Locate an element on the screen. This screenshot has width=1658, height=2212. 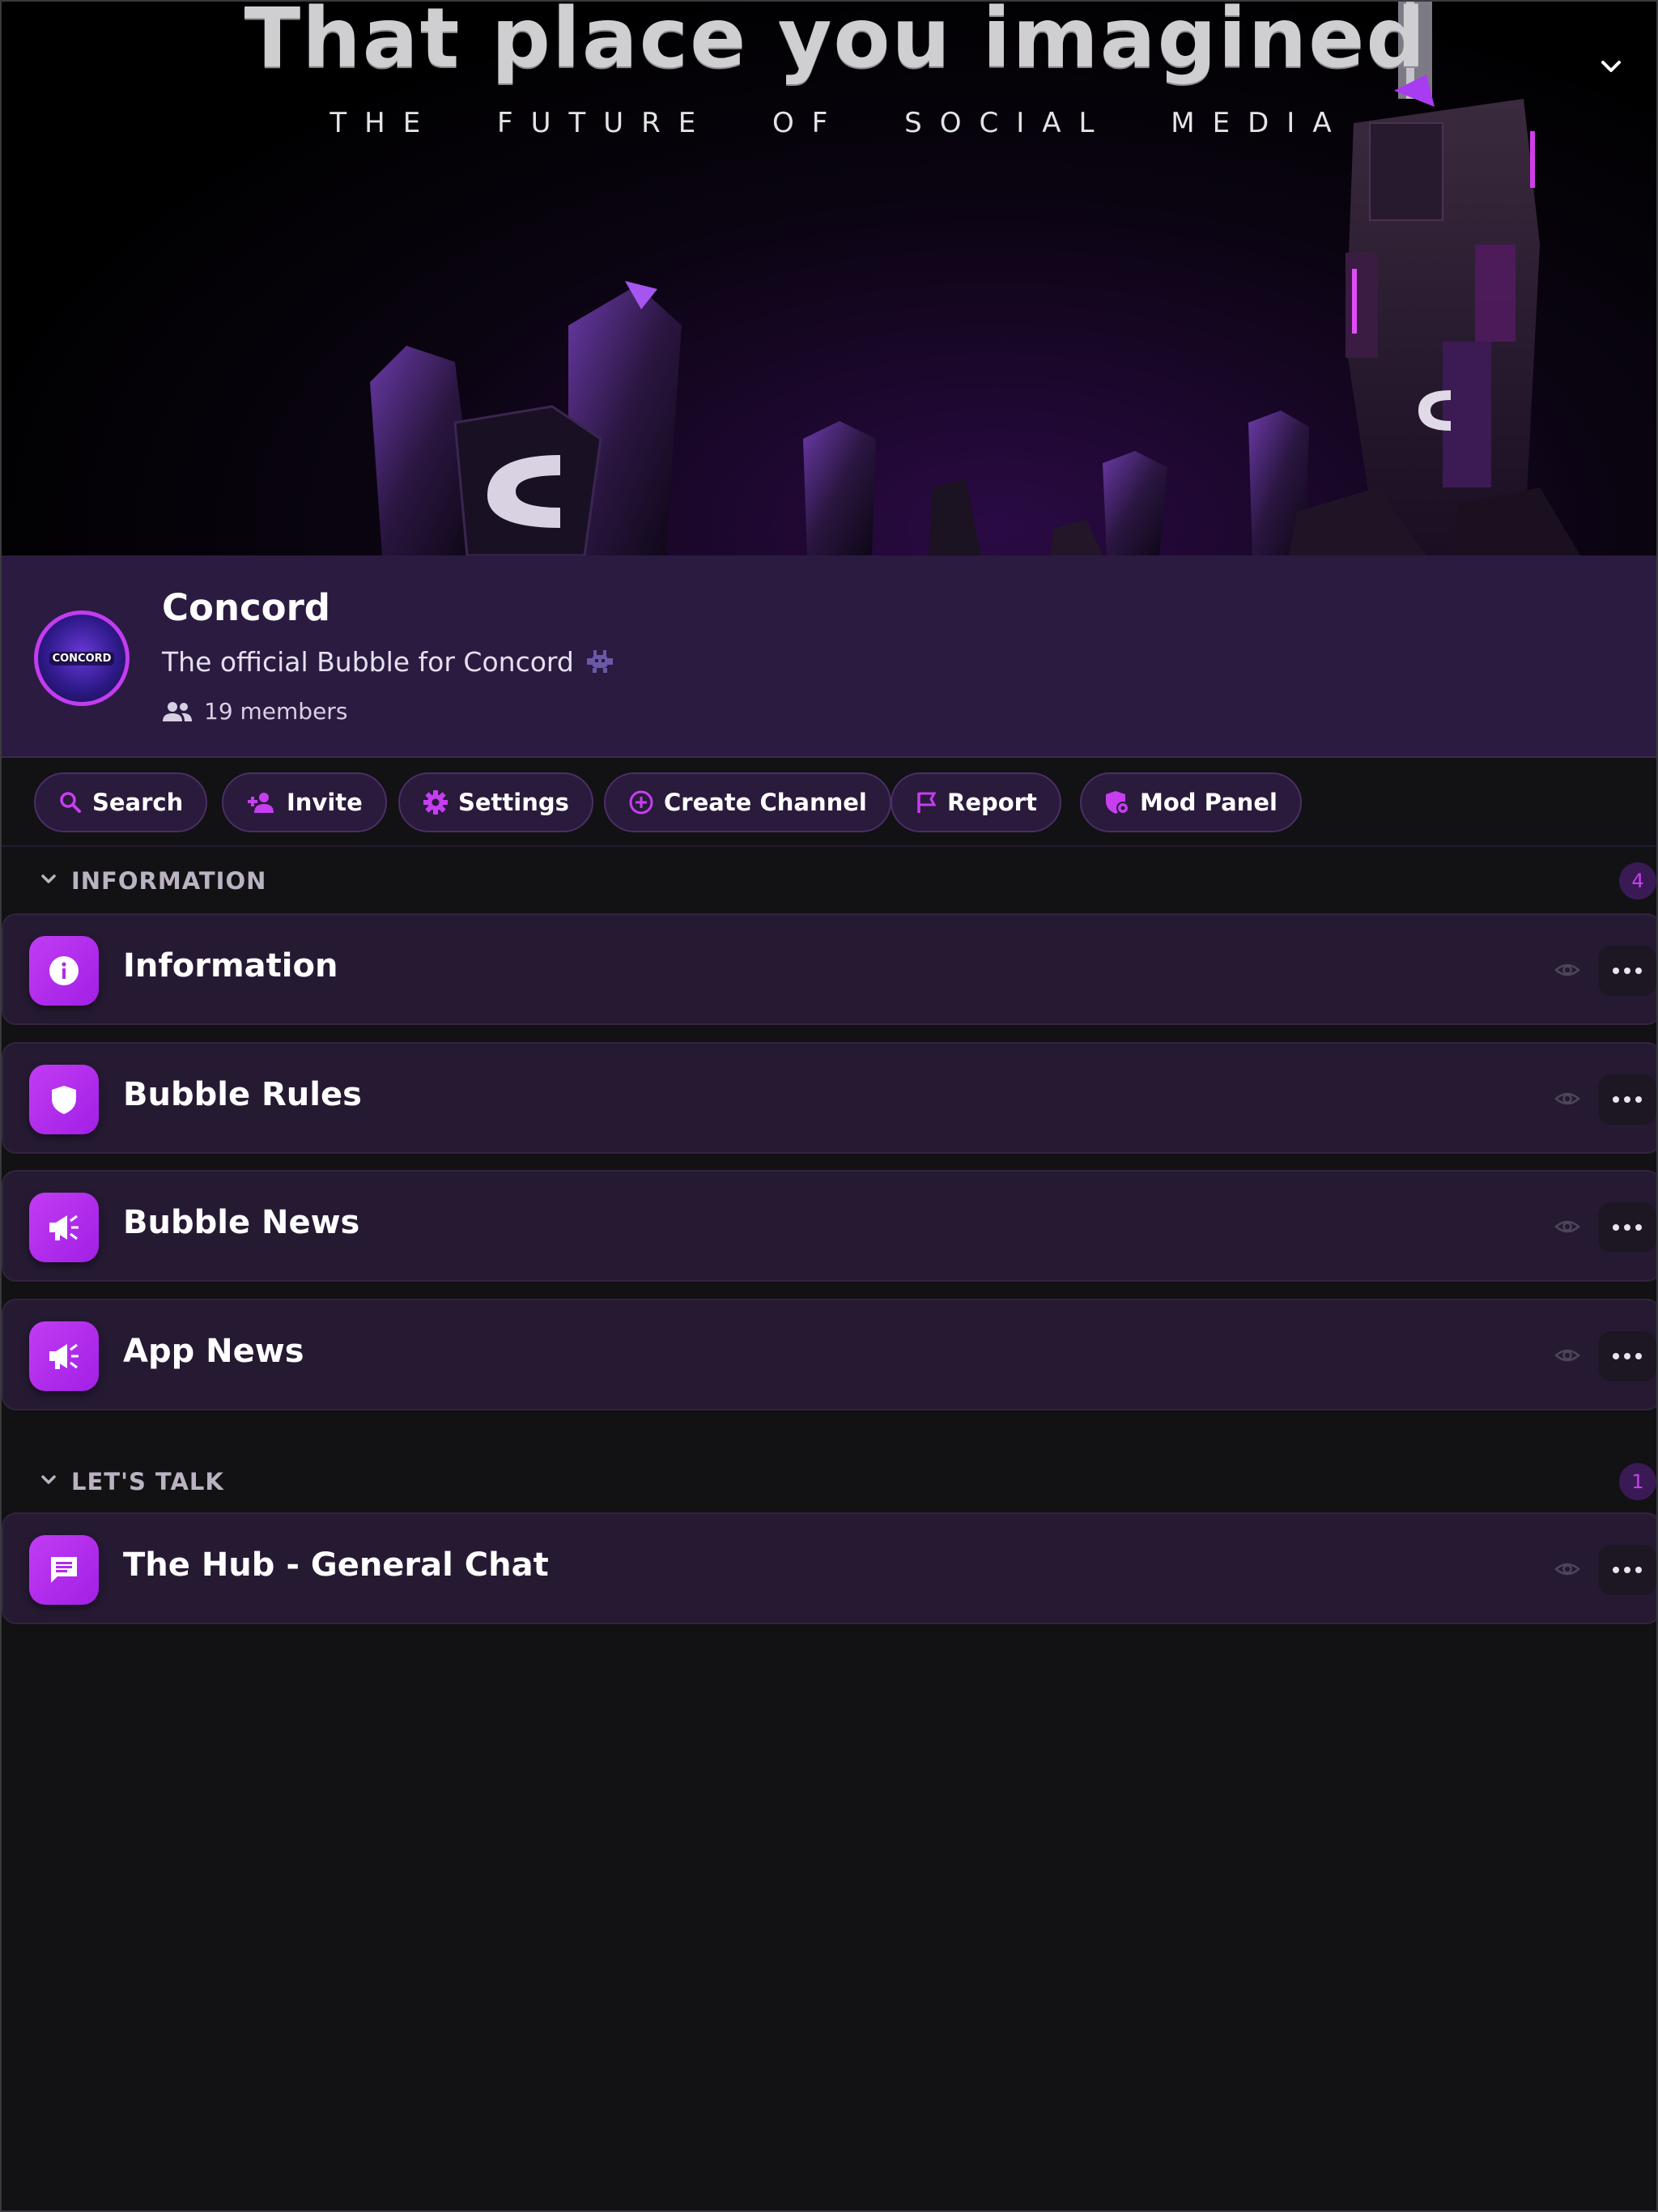
section-header-lets-talk: LET'S TALK 1 is located at coordinates (829, 1481).